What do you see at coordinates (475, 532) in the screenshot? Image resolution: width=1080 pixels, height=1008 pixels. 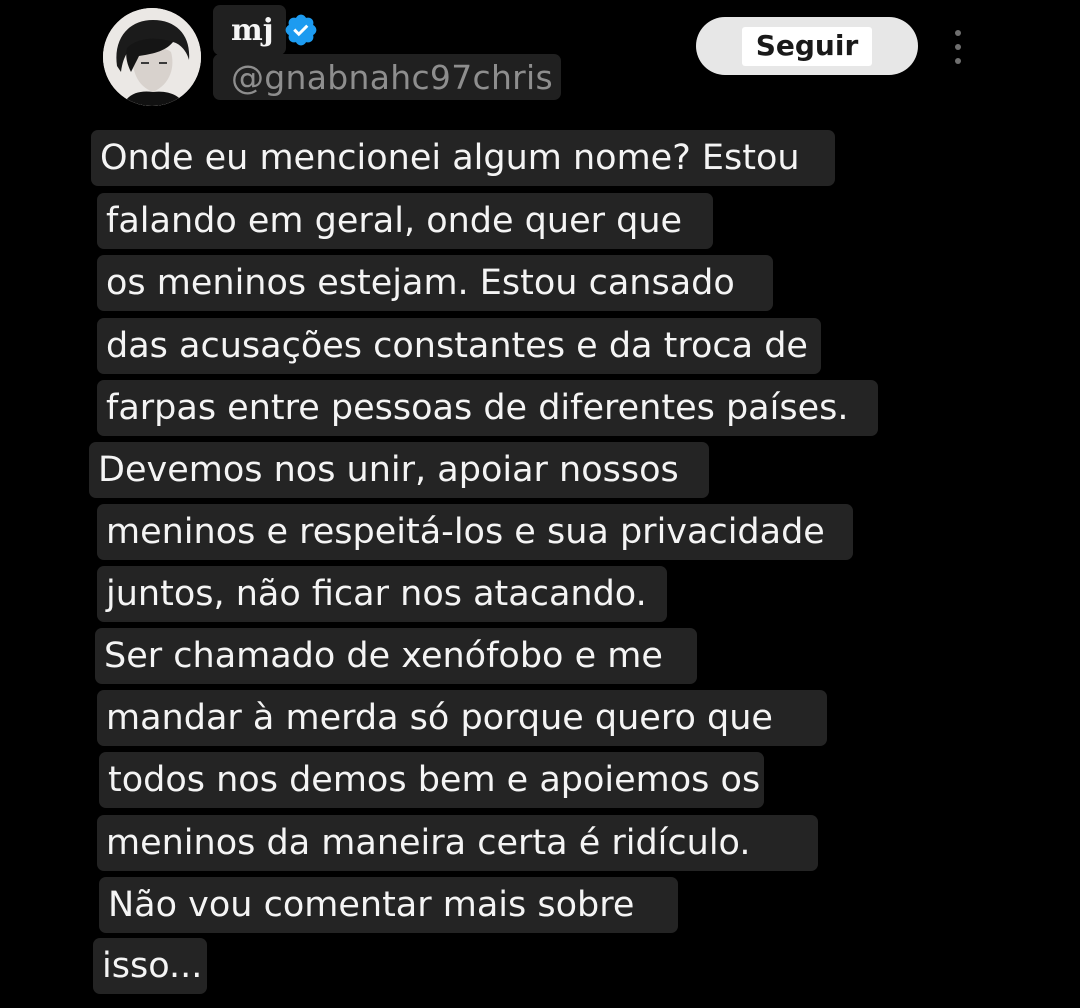 I see `tweet-line: meninos e respeitá-los e sua privacidade` at bounding box center [475, 532].